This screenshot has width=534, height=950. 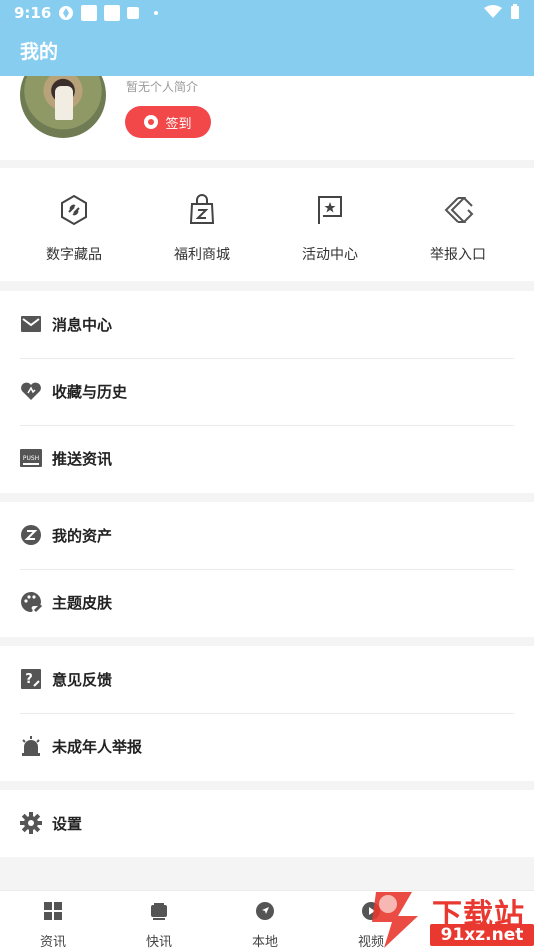 I want to click on tab-label: 本地, so click(x=264, y=942).